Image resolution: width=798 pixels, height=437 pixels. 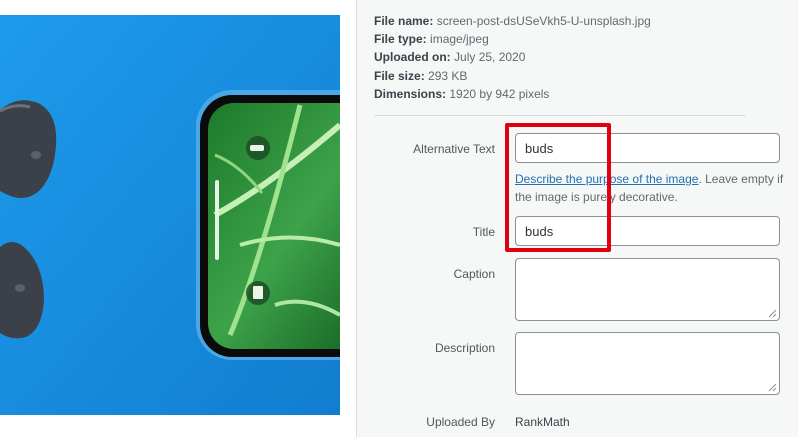 What do you see at coordinates (647, 289) in the screenshot?
I see `caption-textarea` at bounding box center [647, 289].